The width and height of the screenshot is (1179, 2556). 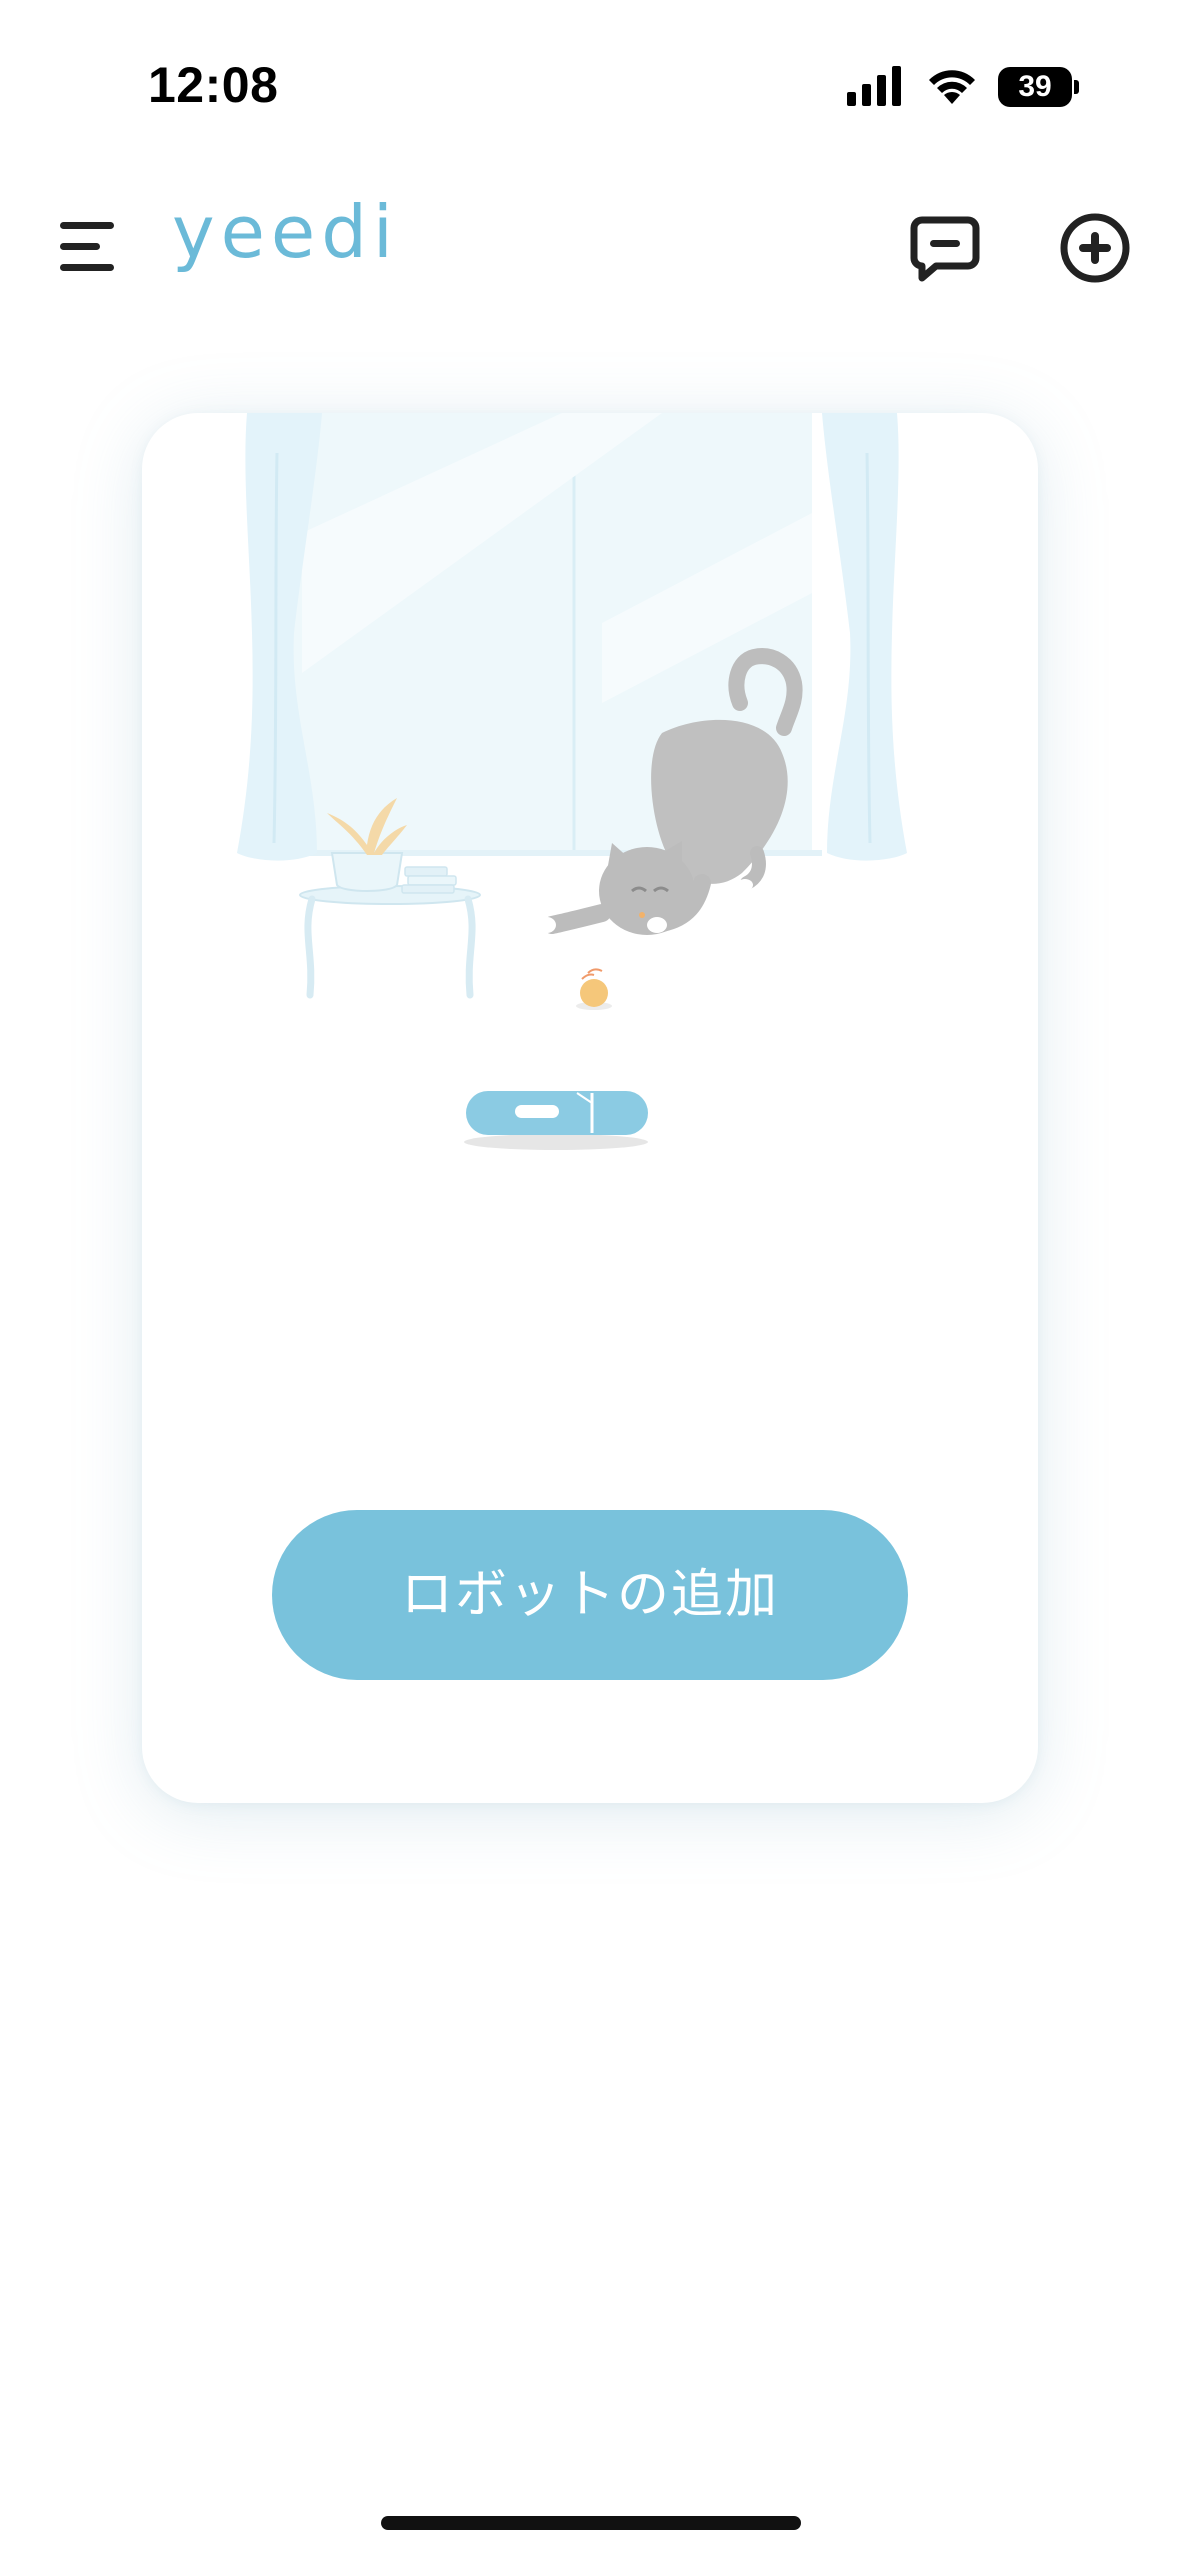 I want to click on home-indicator, so click(x=591, y=2523).